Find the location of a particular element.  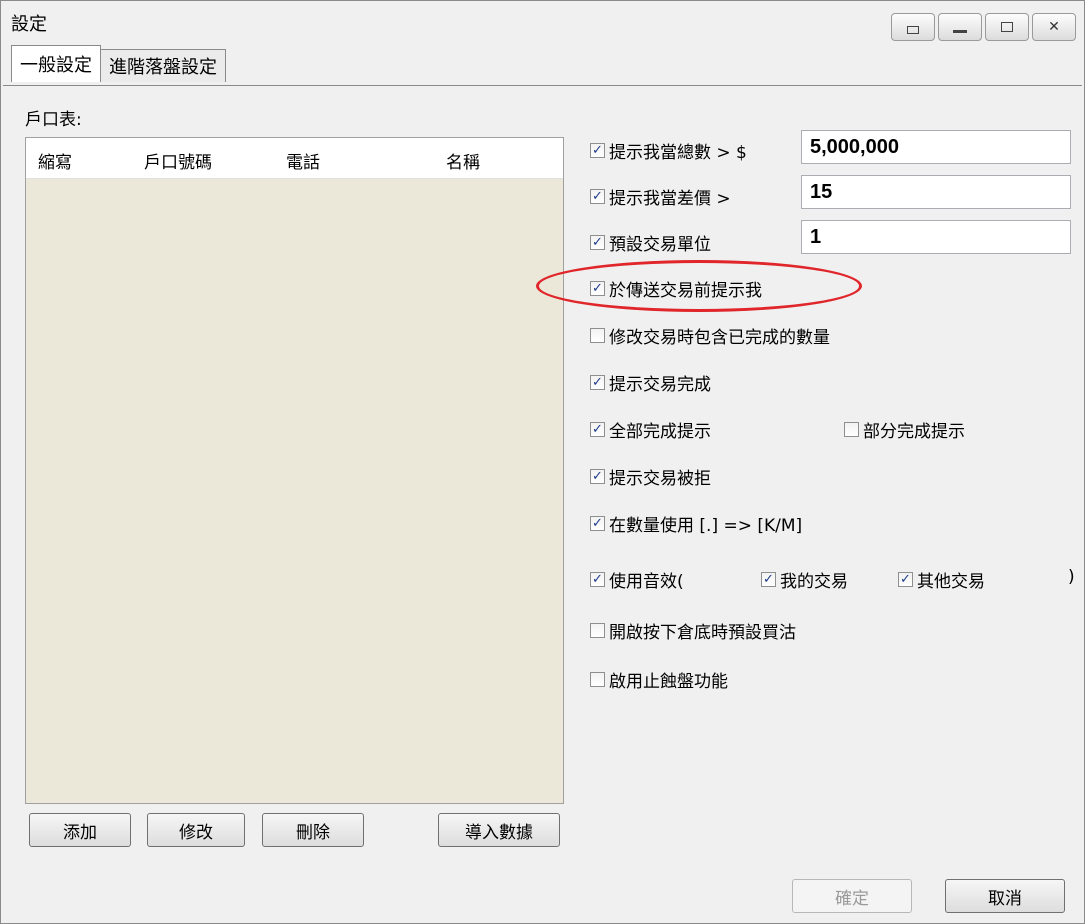

total-alert-label: 提示我當總數 > $ is located at coordinates (678, 153).